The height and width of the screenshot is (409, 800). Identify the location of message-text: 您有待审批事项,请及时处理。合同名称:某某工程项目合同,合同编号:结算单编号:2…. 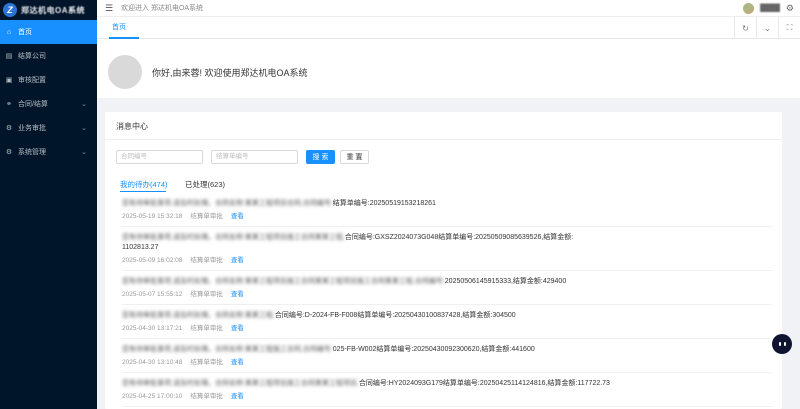
(447, 204).